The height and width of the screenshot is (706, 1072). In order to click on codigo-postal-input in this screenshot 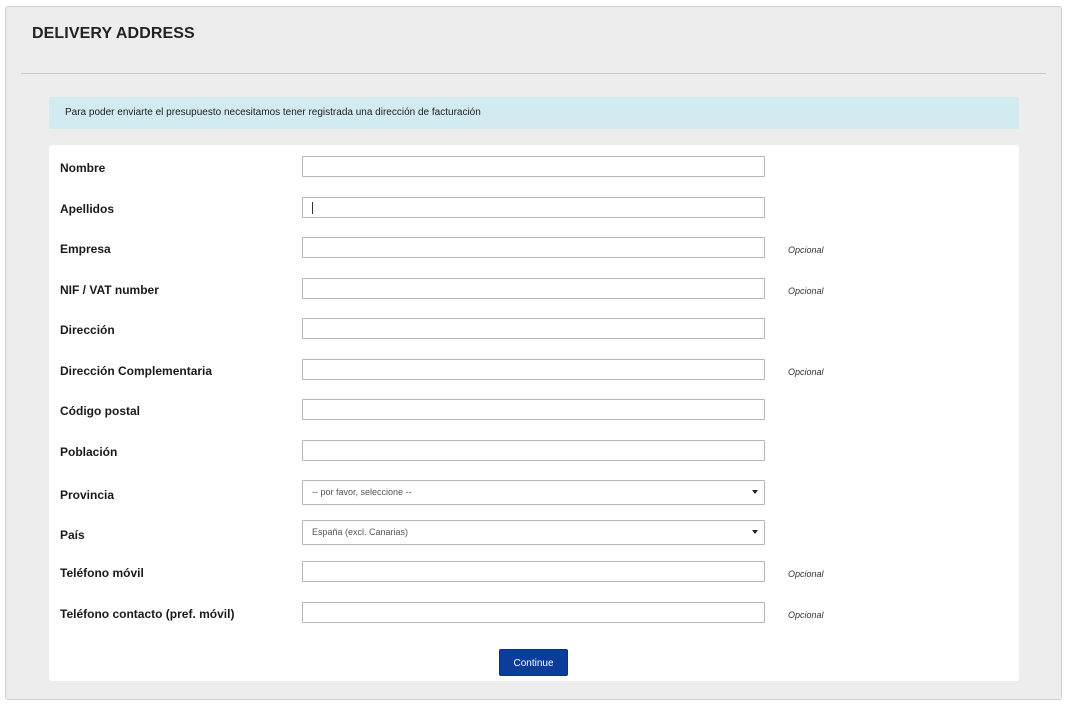, I will do `click(533, 409)`.